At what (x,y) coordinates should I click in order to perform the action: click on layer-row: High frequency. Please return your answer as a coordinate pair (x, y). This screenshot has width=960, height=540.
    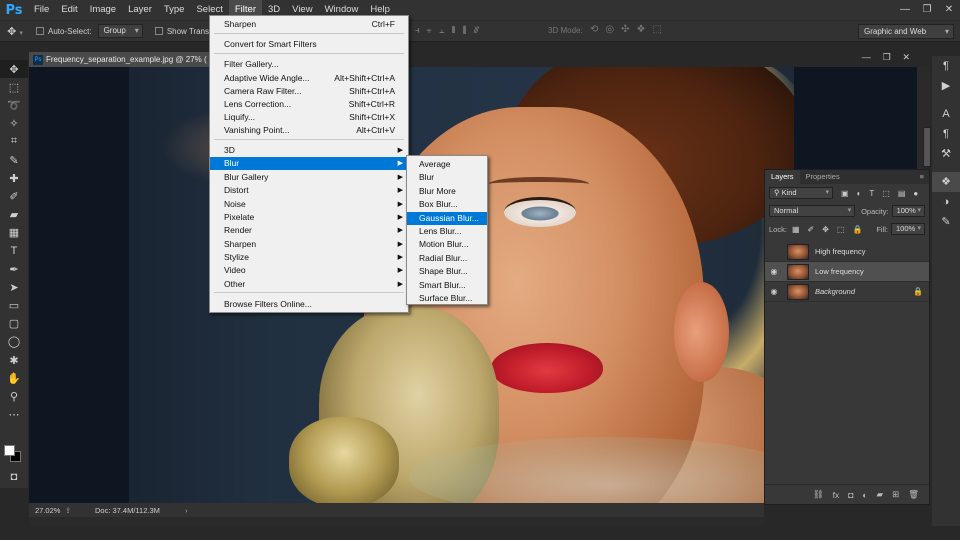
    Looking at the image, I should click on (847, 252).